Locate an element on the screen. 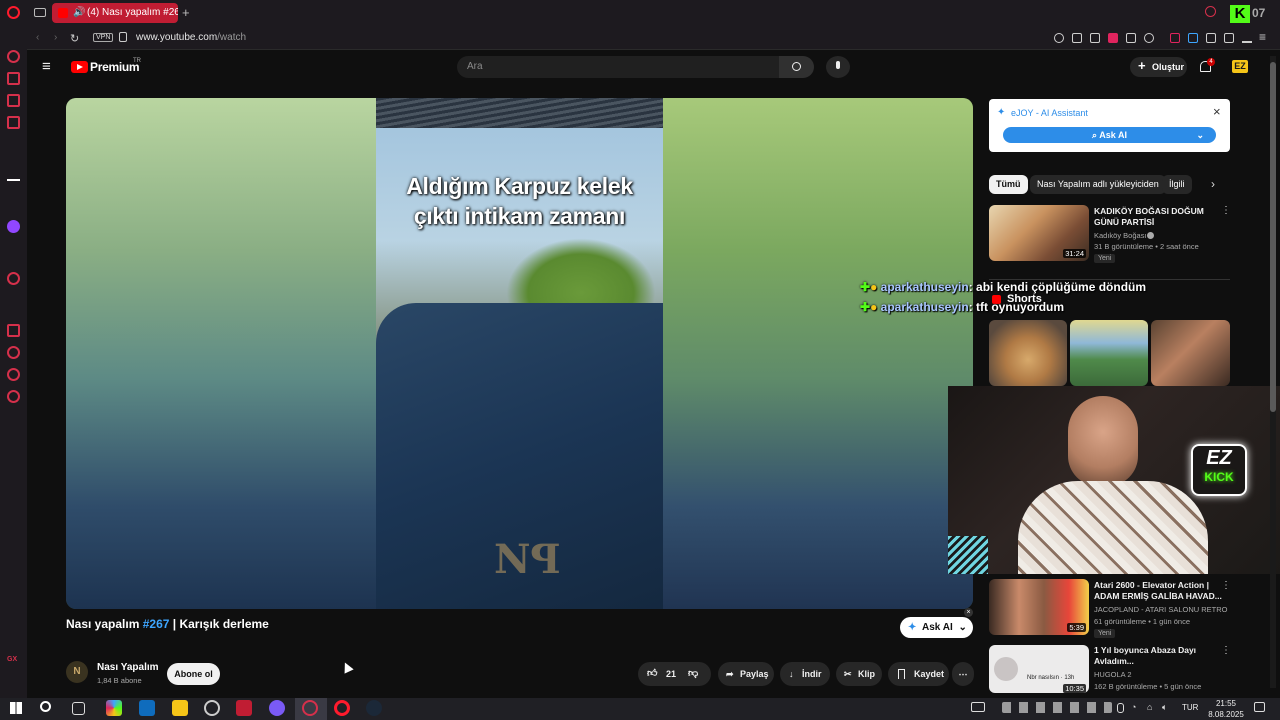 This screenshot has width=1280, height=720. menu-icon: ≡ is located at coordinates (1262, 37).